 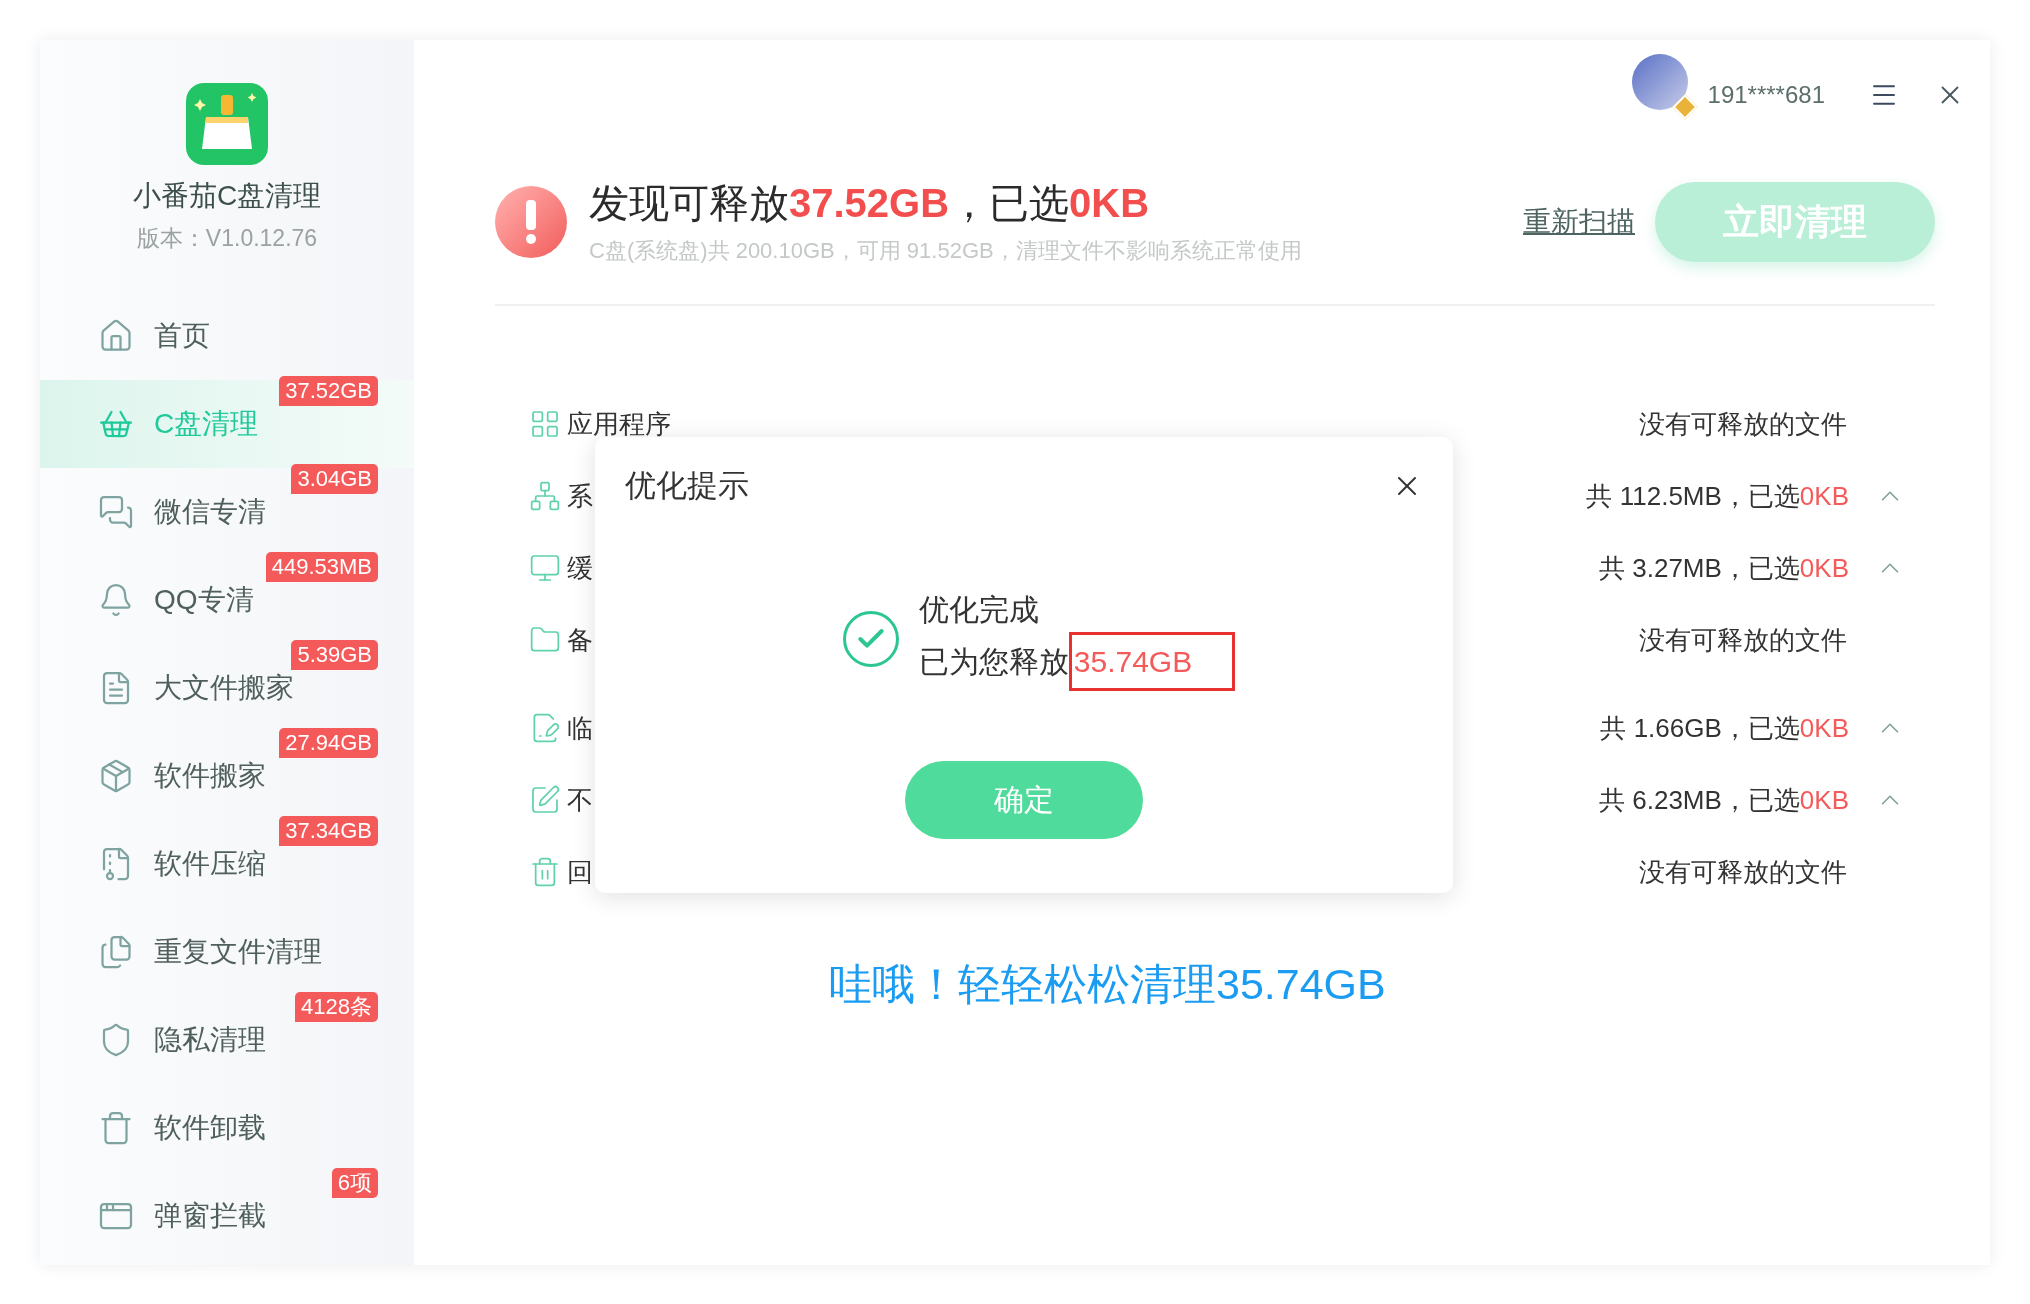 What do you see at coordinates (1724, 728) in the screenshot?
I see `category-size: 共 1.66GB，已选0KB` at bounding box center [1724, 728].